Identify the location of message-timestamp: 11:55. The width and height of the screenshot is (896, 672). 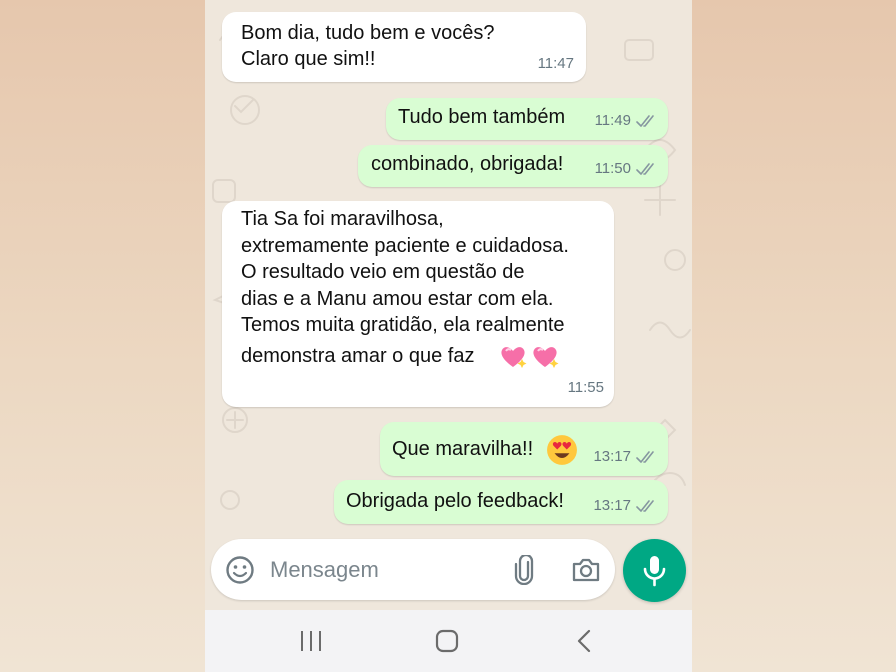
(585, 387).